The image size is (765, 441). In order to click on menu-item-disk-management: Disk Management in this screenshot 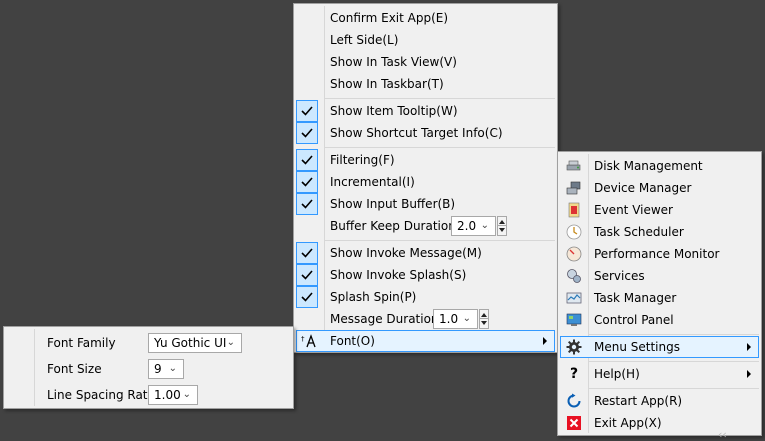, I will do `click(659, 166)`.